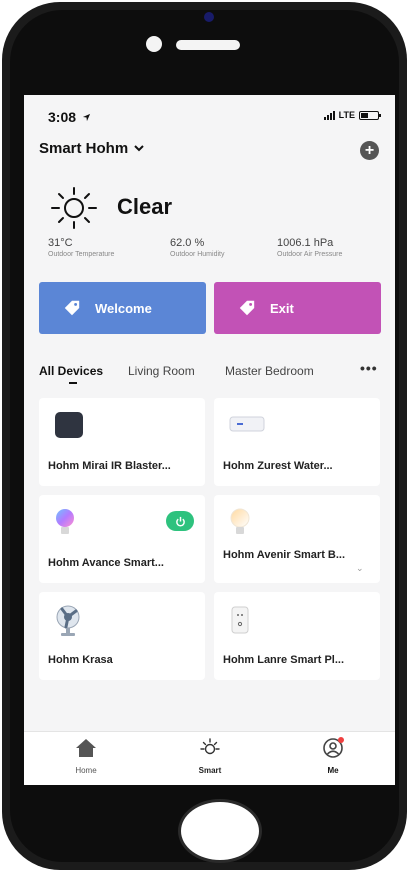 This screenshot has width=409, height=872. What do you see at coordinates (86, 117) in the screenshot?
I see `location-arrow-icon` at bounding box center [86, 117].